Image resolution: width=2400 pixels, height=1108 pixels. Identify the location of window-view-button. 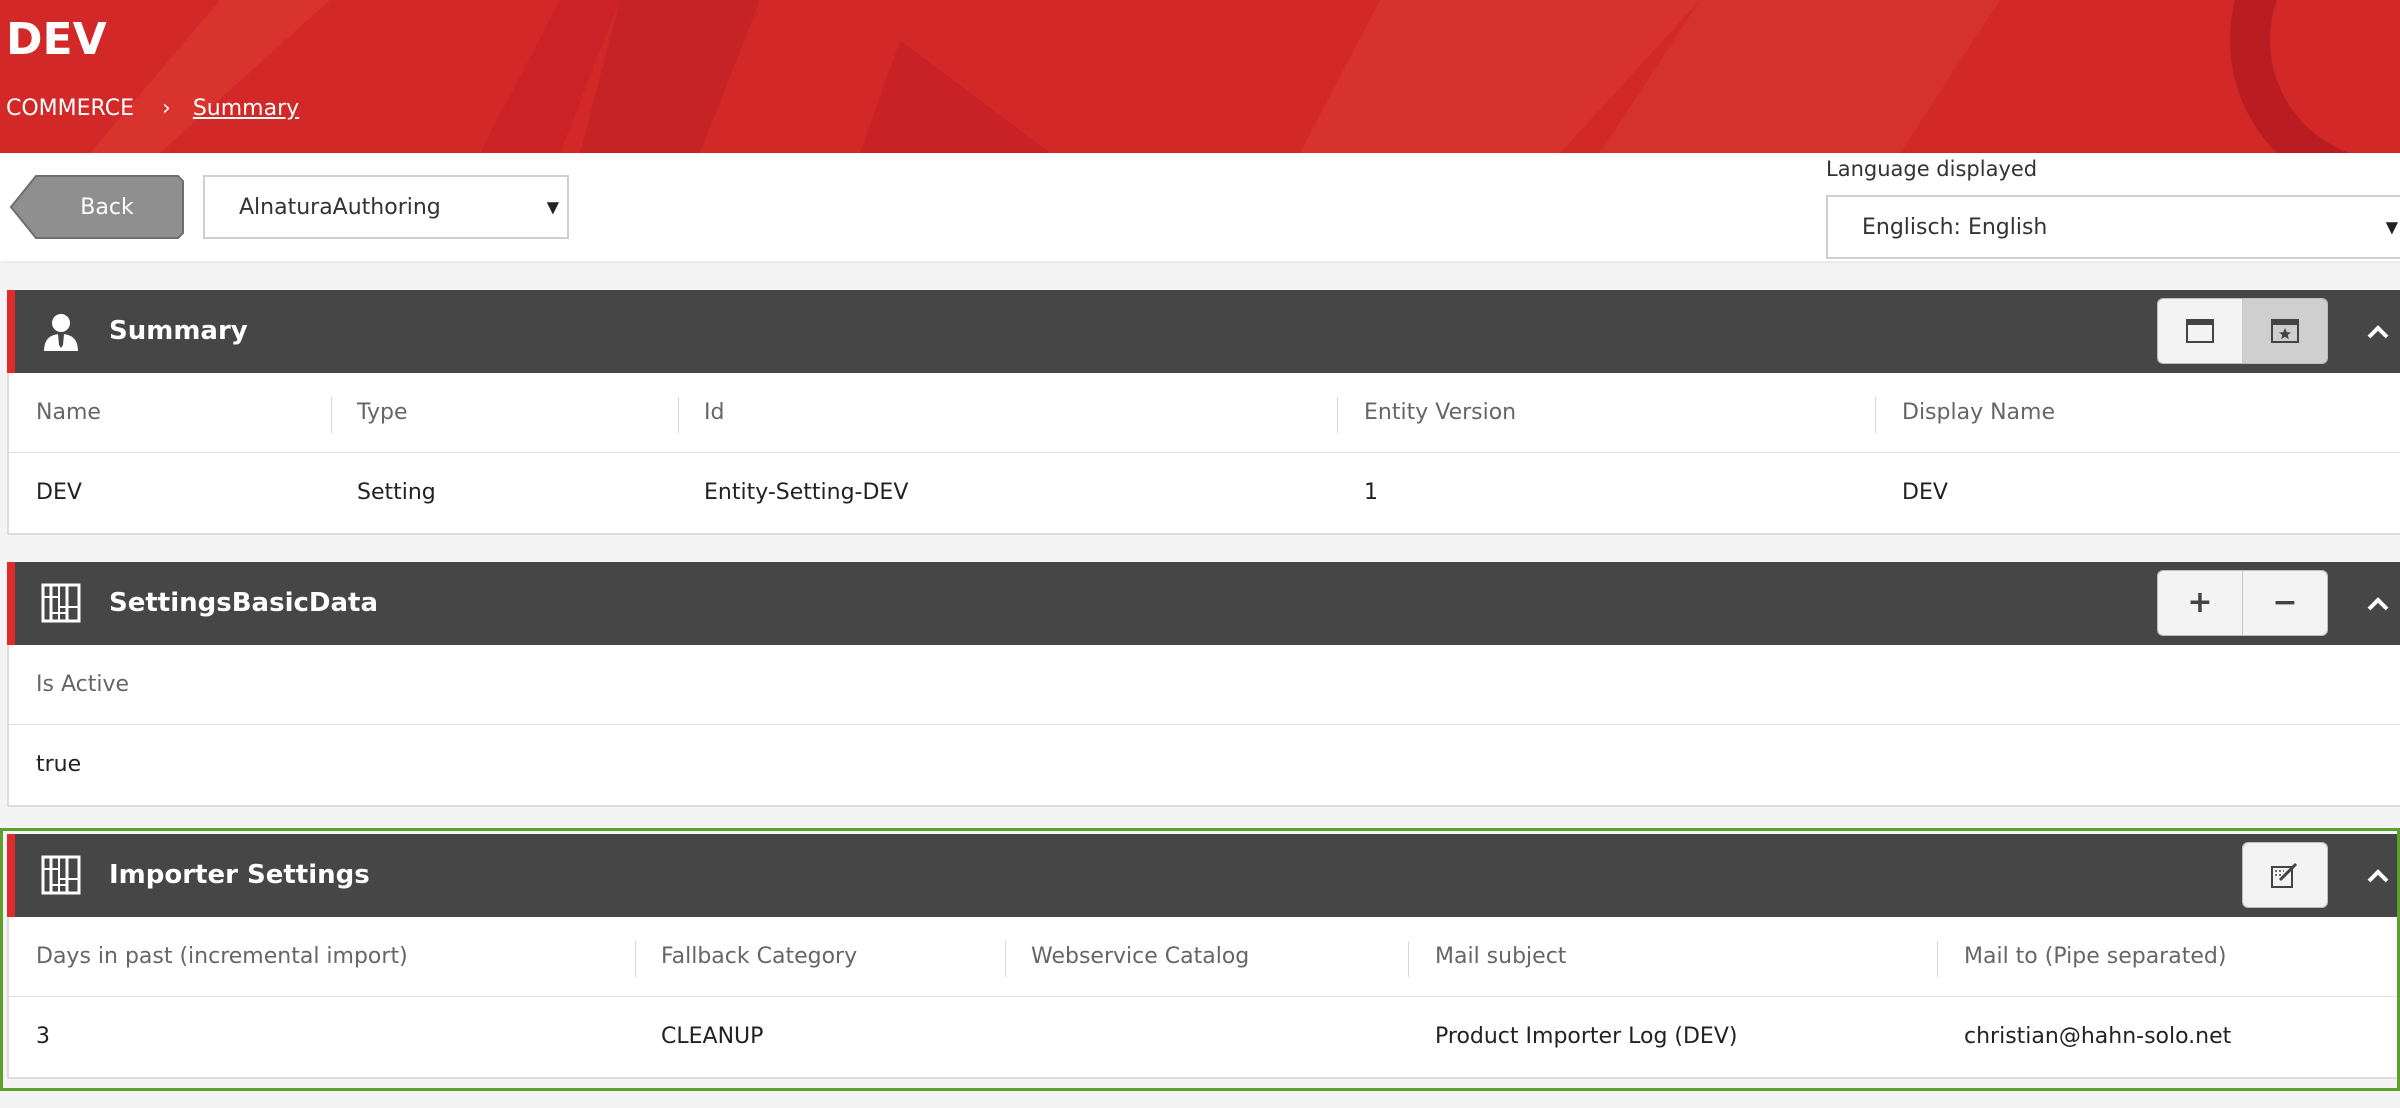
(2200, 331).